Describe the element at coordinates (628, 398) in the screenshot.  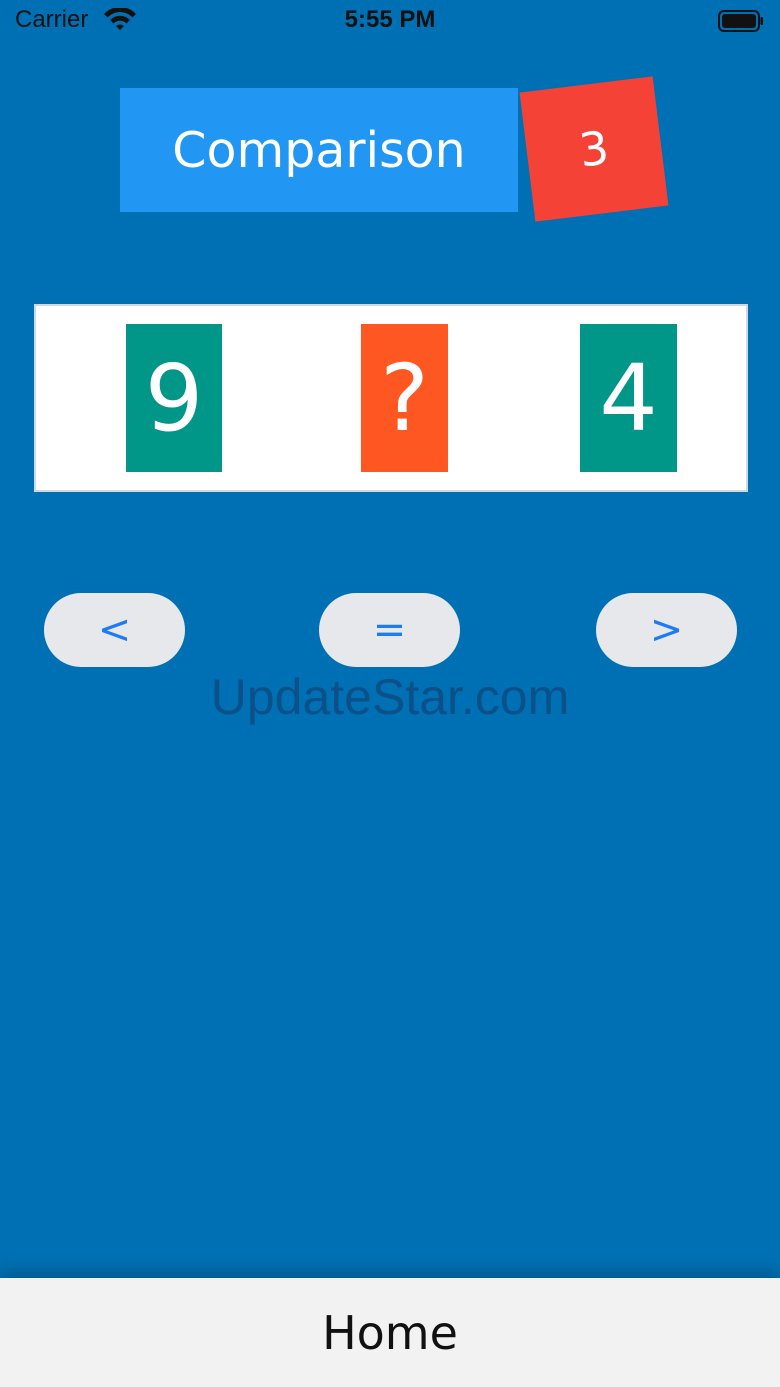
I see `right-number-card: 4` at that location.